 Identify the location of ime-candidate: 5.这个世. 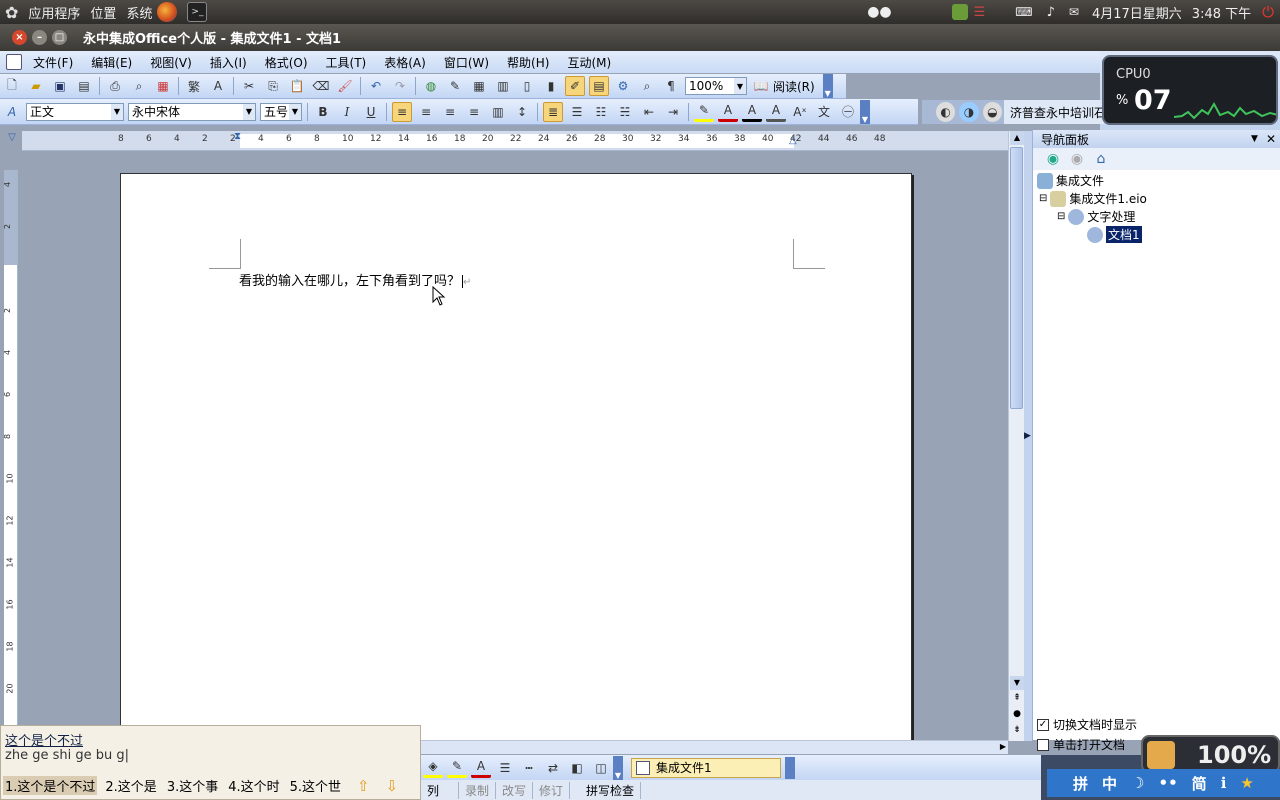
(315, 785).